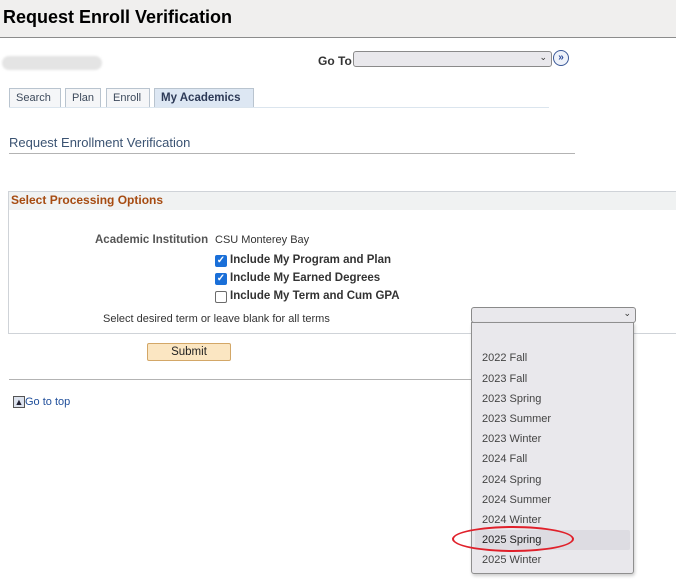 The width and height of the screenshot is (676, 579). I want to click on tab-label: Plan, so click(83, 98).